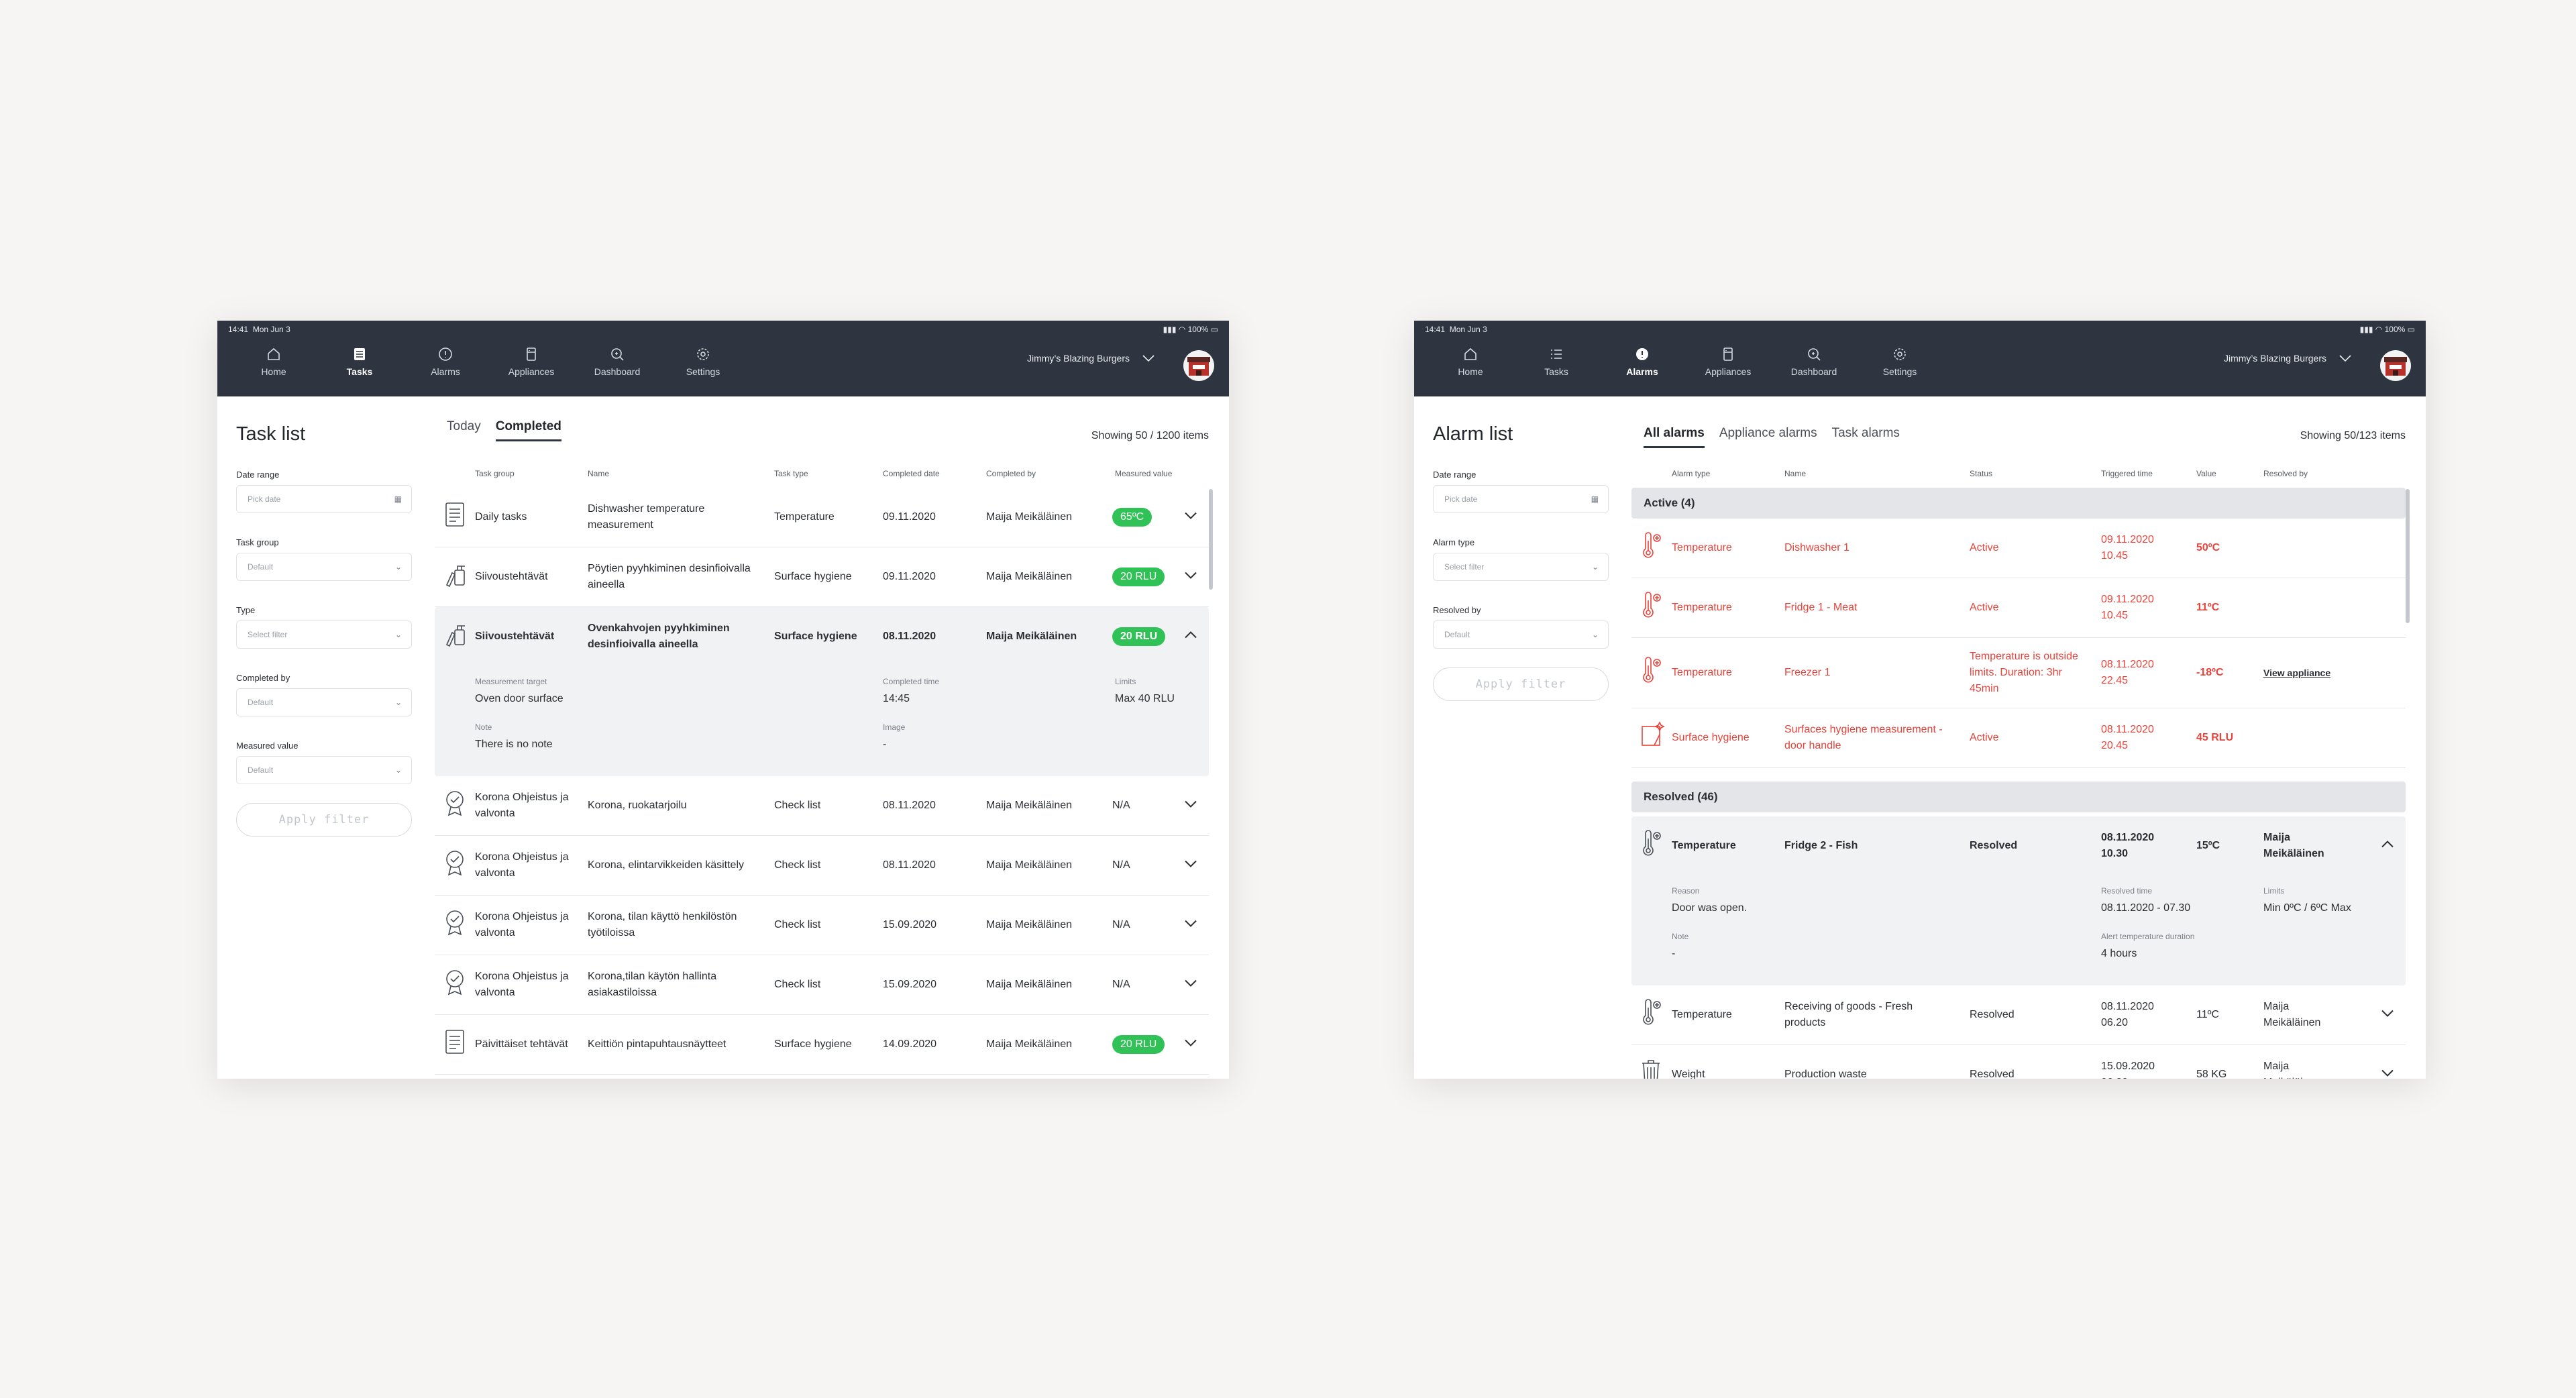 The height and width of the screenshot is (1398, 2576). What do you see at coordinates (885, 744) in the screenshot?
I see `detail-value: -` at bounding box center [885, 744].